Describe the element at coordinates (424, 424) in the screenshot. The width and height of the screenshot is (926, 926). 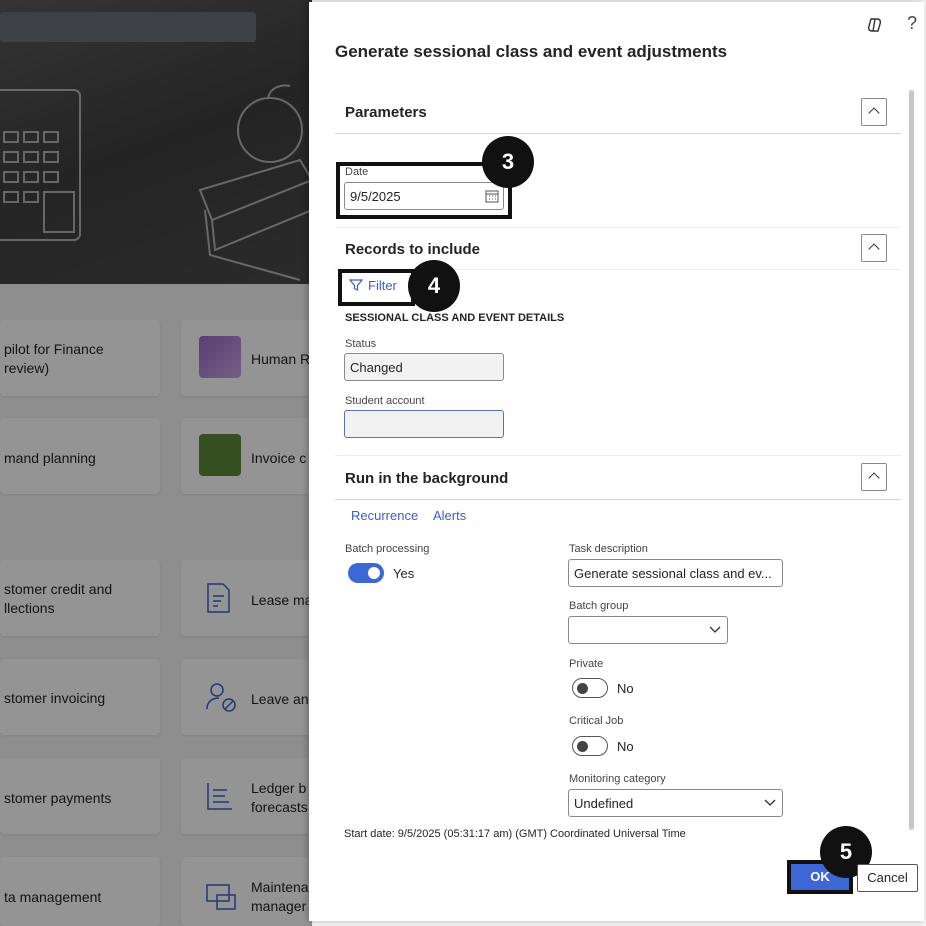
I see `student-account-field` at that location.